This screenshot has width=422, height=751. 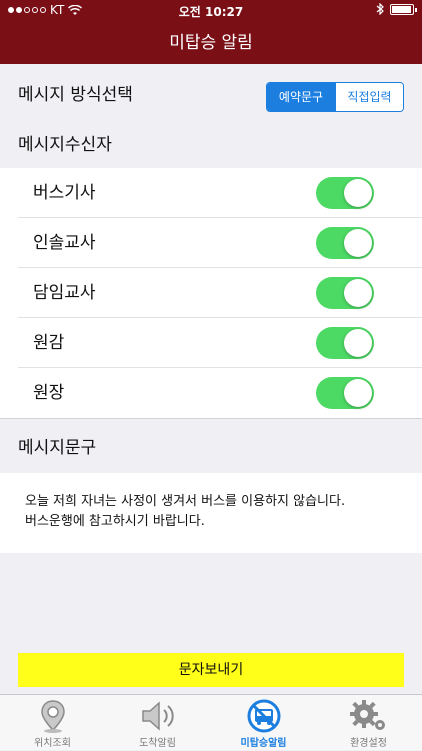 What do you see at coordinates (345, 293) in the screenshot?
I see `homeroom-teacher-toggle` at bounding box center [345, 293].